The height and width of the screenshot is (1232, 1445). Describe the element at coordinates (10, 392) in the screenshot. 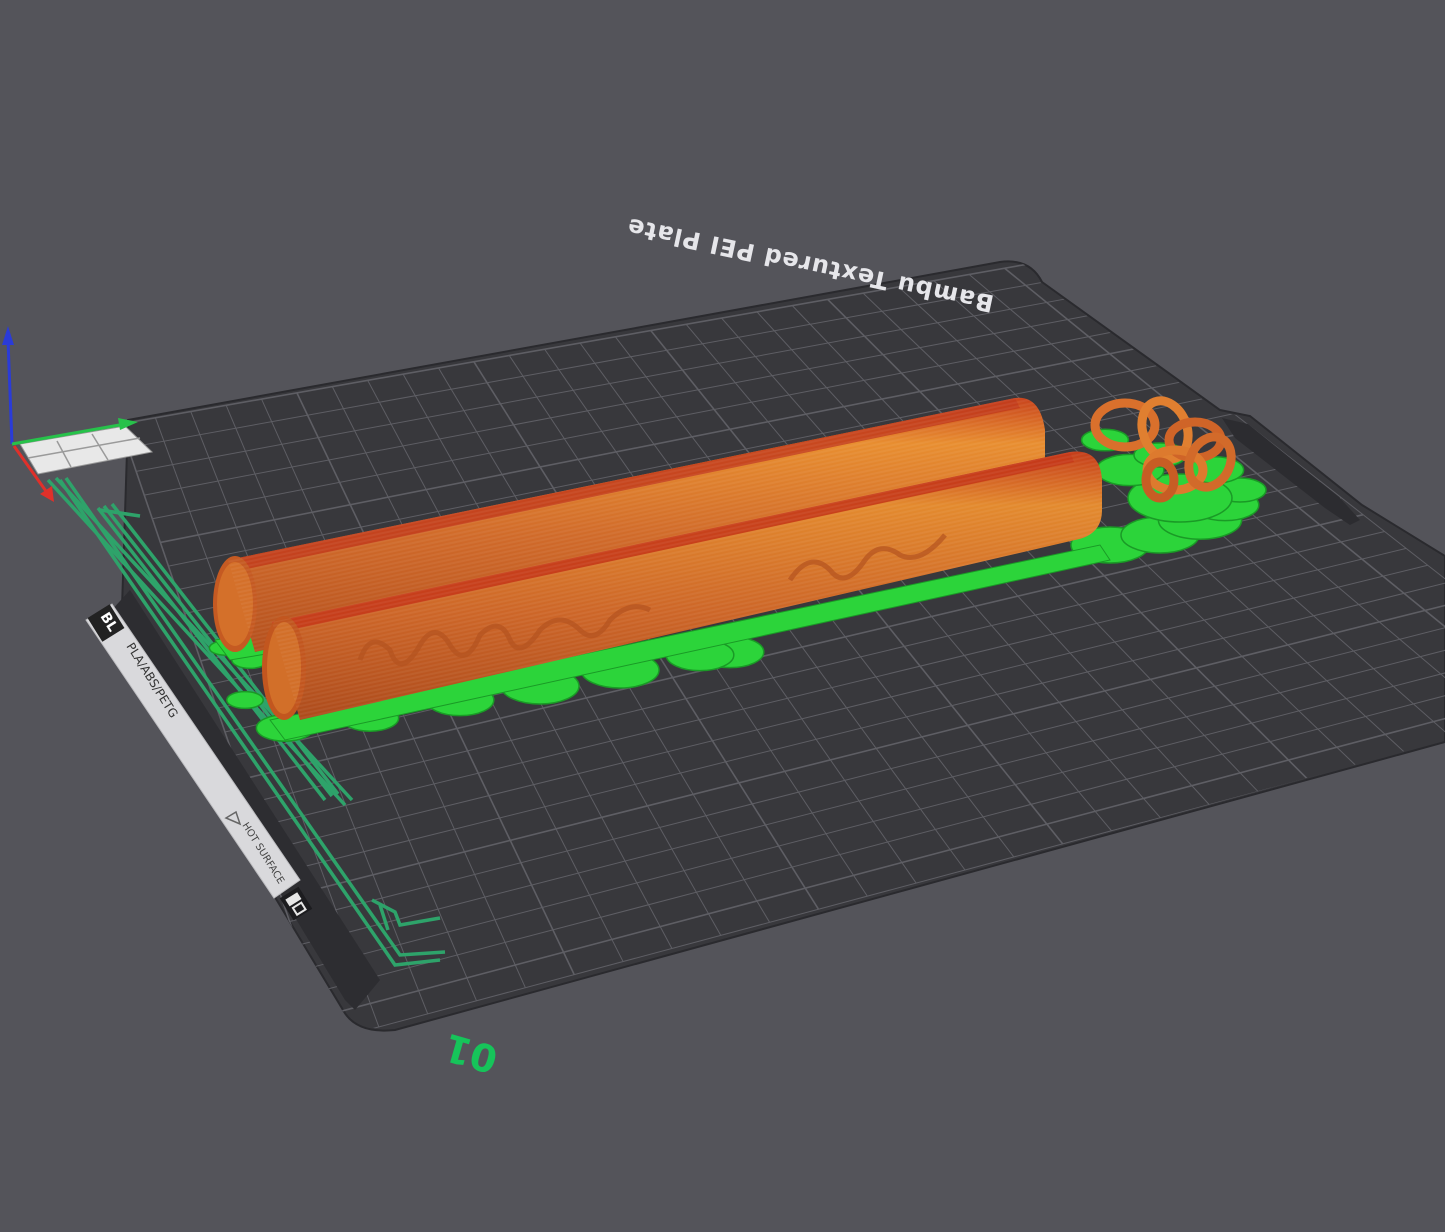

I see `z-axis` at that location.